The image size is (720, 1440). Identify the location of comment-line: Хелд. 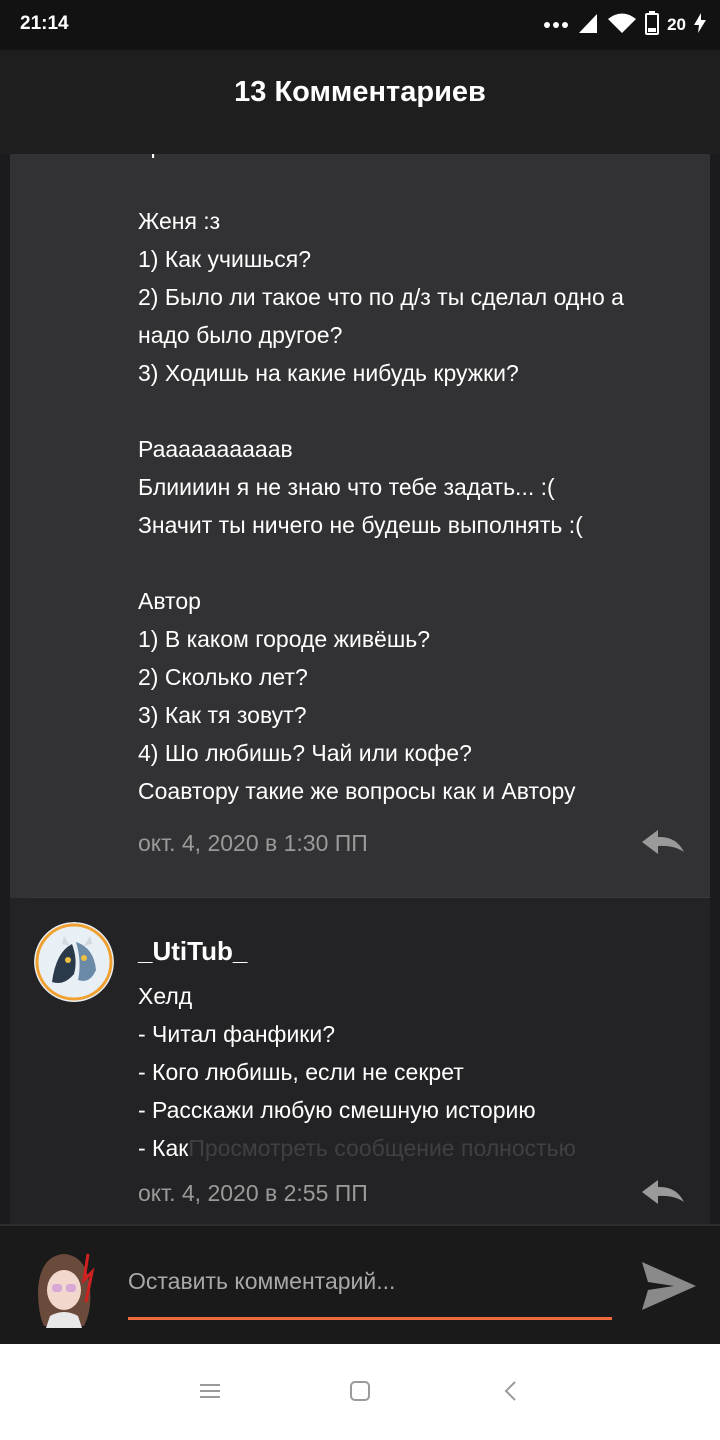
(165, 996).